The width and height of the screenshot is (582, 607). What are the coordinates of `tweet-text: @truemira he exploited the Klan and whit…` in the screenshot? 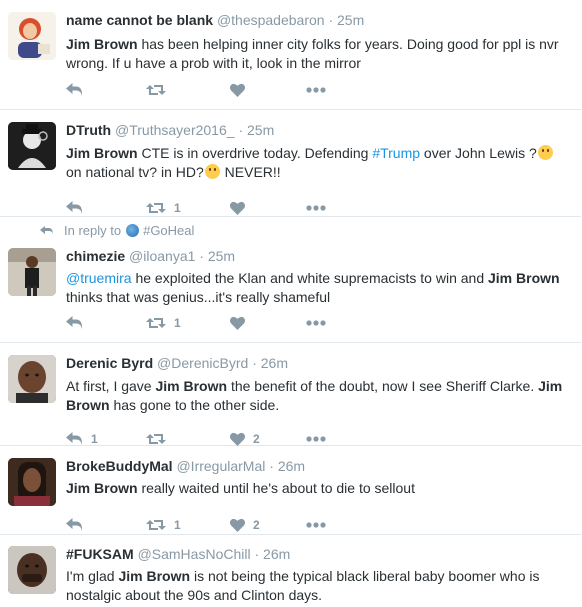 It's located at (313, 287).